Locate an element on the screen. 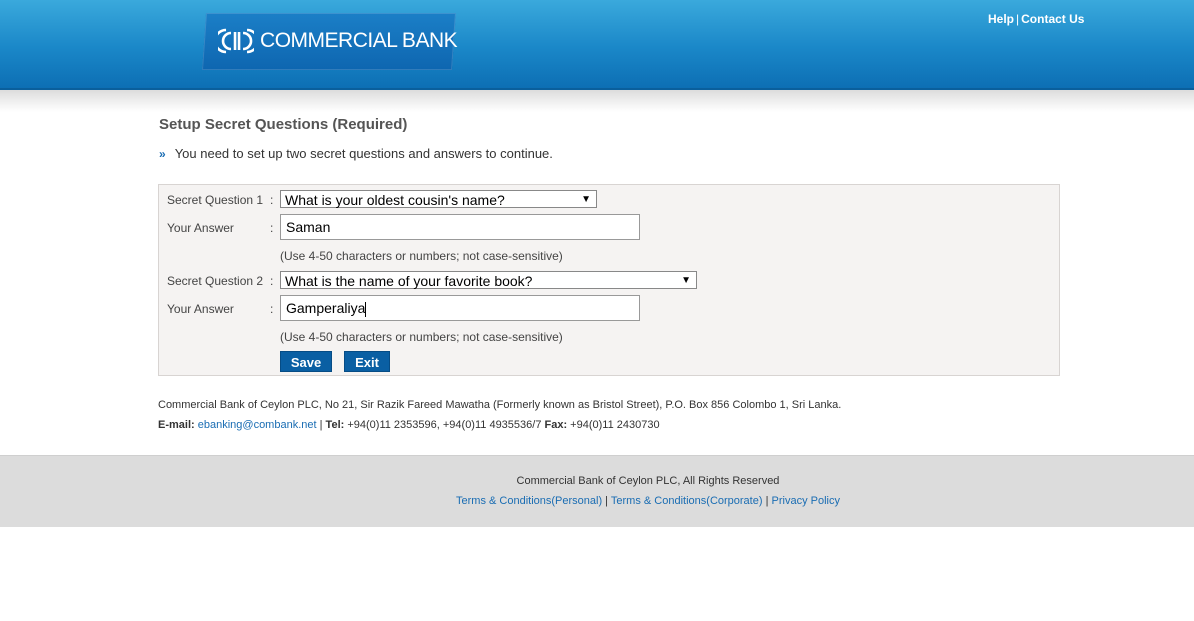 This screenshot has width=1194, height=621. text-cursor is located at coordinates (366, 309).